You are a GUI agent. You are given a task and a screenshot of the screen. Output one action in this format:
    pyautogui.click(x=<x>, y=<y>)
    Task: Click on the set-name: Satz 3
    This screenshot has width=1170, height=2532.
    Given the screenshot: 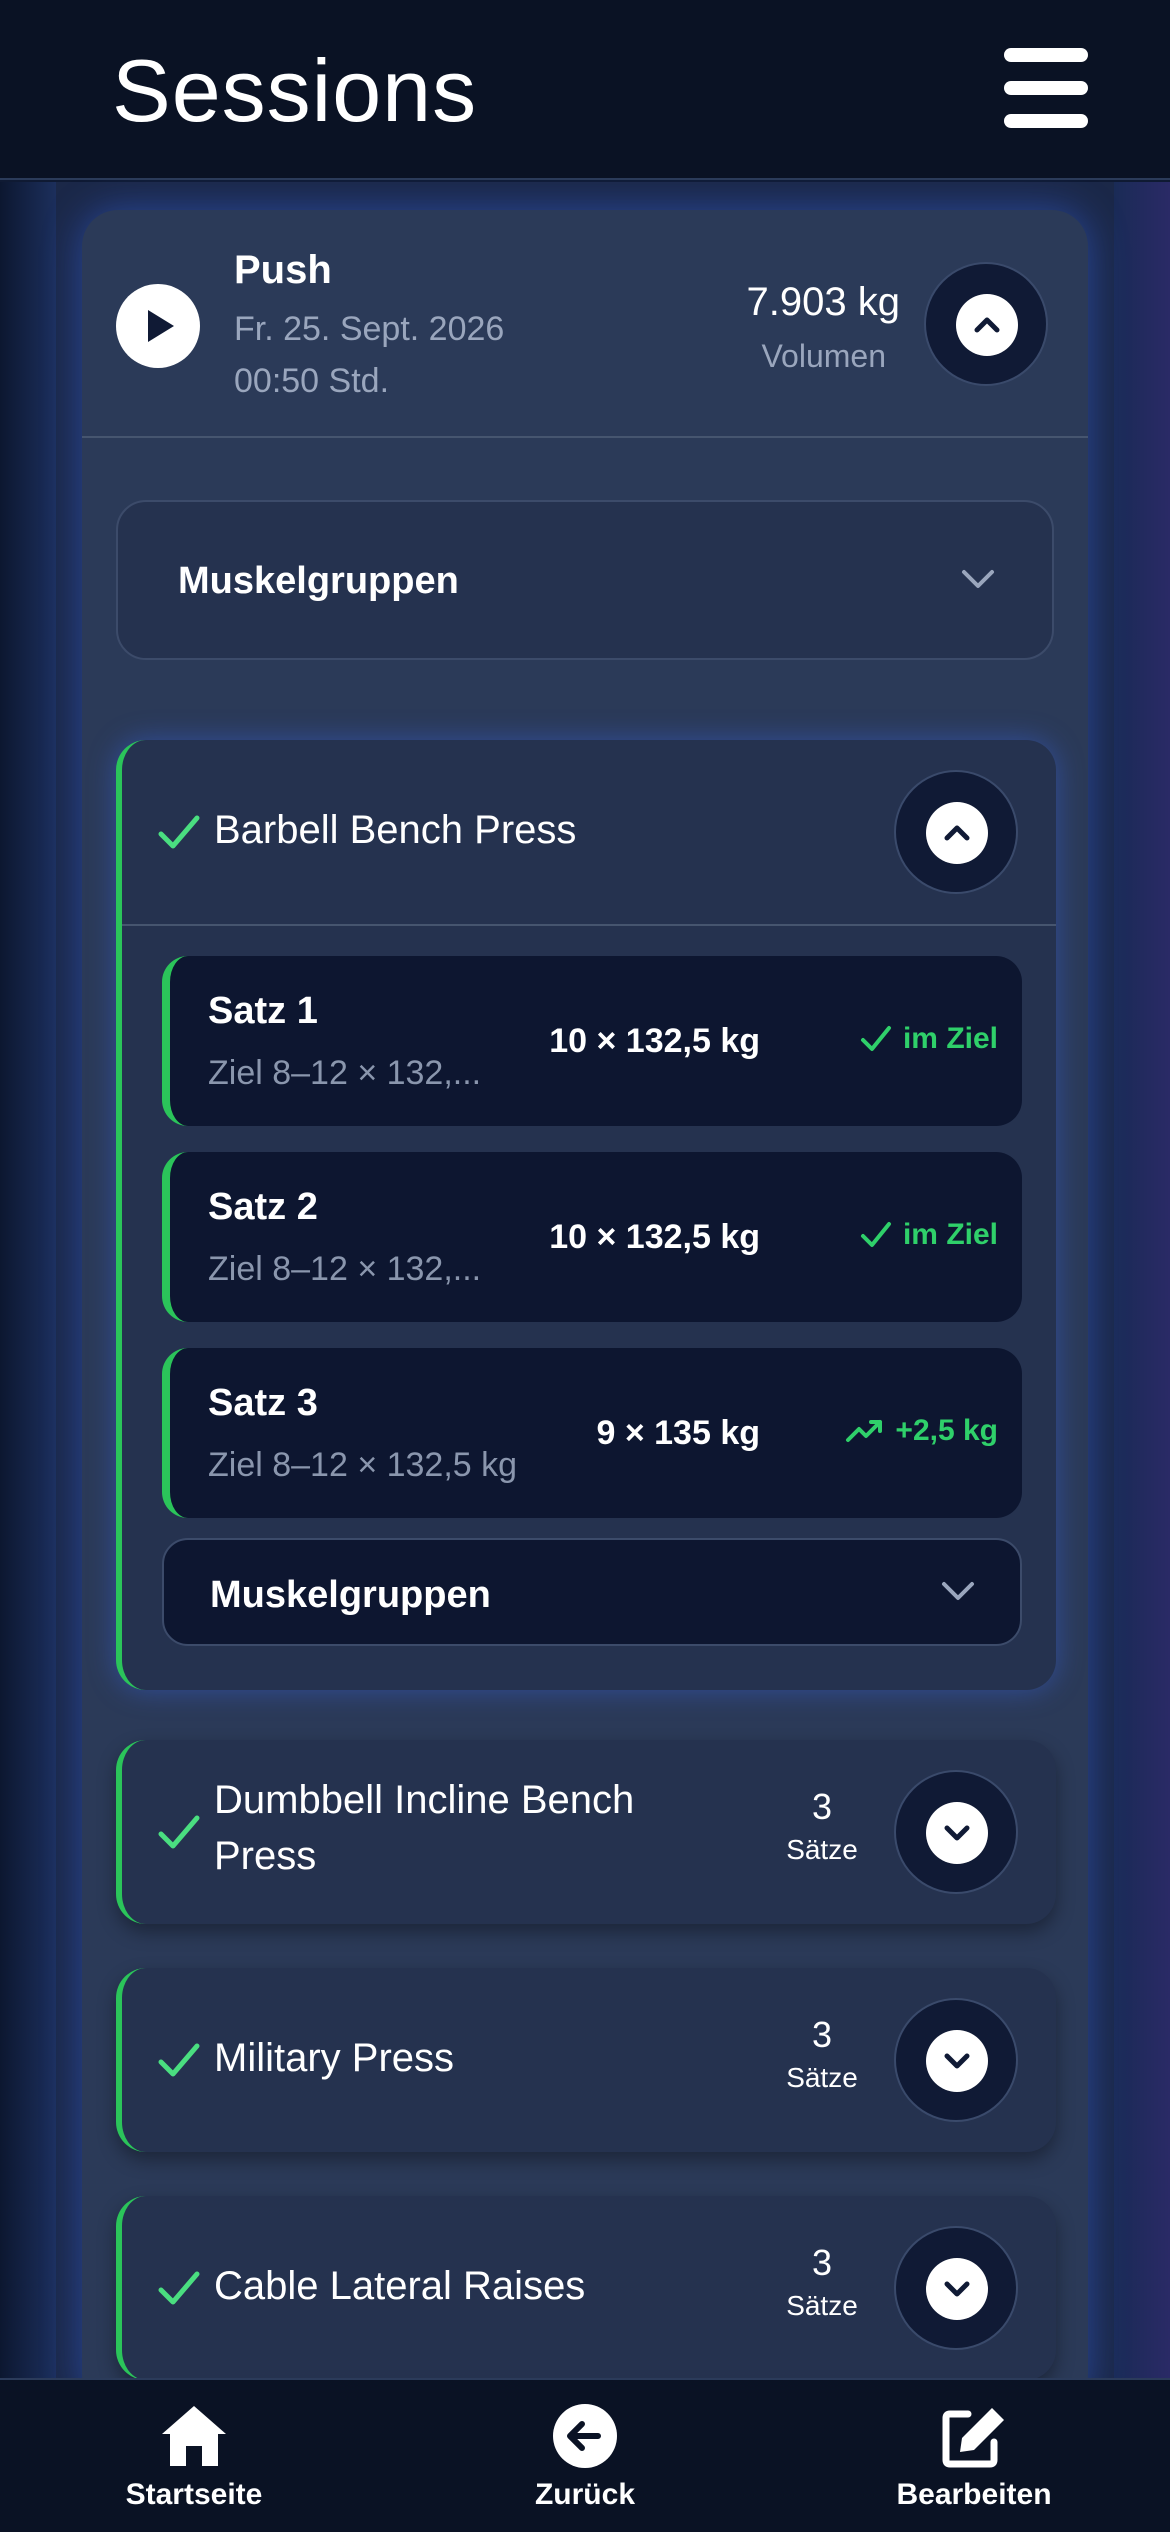 What is the action you would take?
    pyautogui.click(x=263, y=1403)
    